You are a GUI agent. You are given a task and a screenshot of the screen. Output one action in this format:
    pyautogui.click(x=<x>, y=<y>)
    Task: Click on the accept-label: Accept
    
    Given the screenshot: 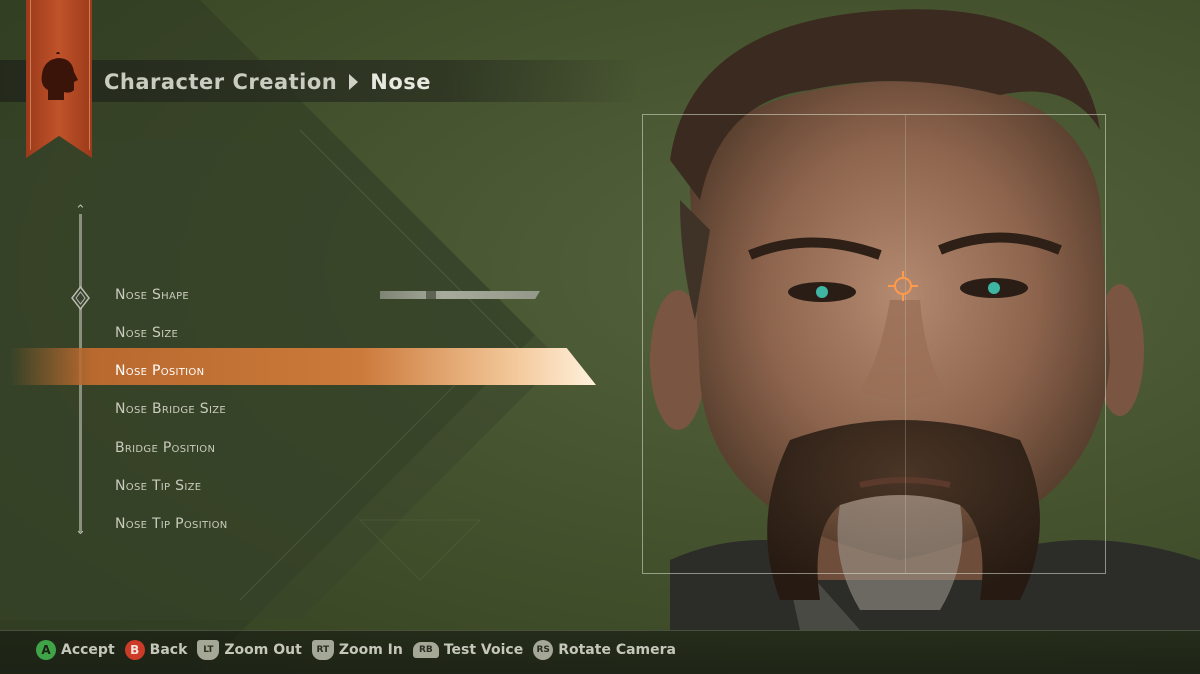 What is the action you would take?
    pyautogui.click(x=88, y=650)
    